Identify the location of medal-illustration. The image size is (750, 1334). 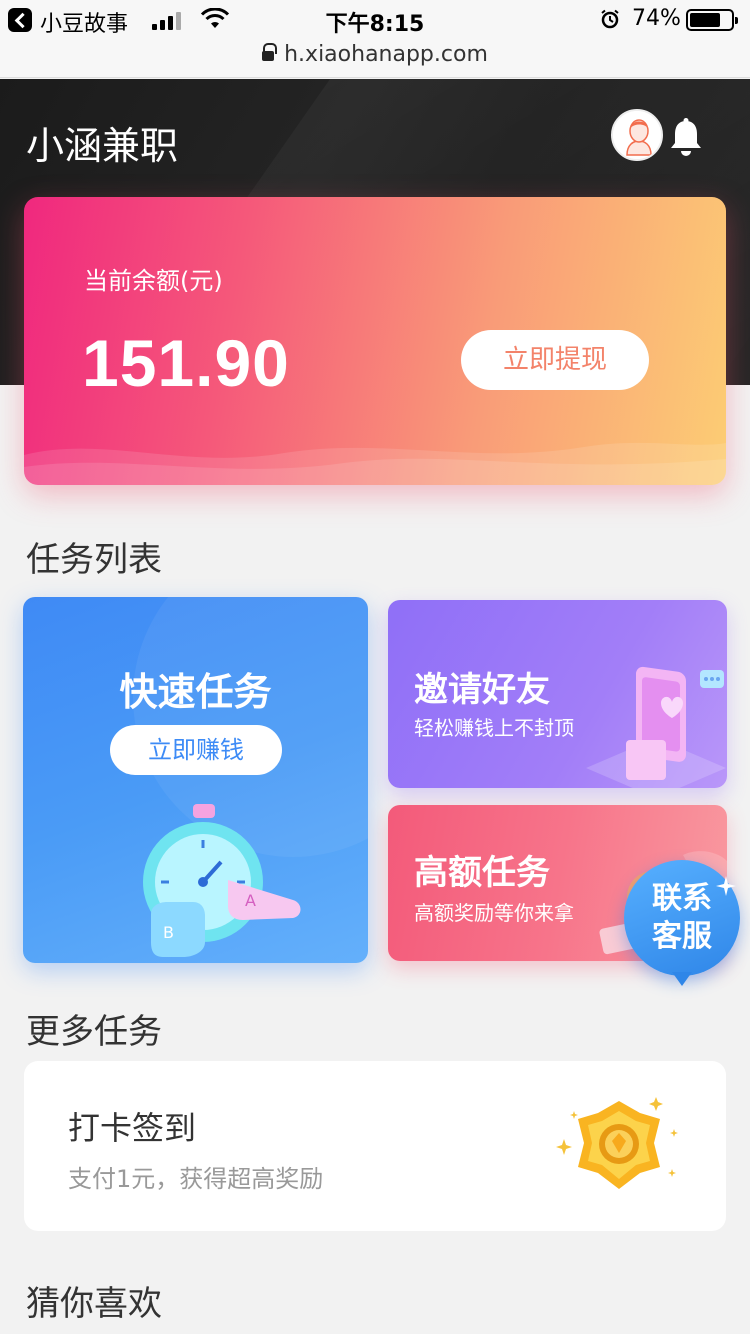
(617, 1143).